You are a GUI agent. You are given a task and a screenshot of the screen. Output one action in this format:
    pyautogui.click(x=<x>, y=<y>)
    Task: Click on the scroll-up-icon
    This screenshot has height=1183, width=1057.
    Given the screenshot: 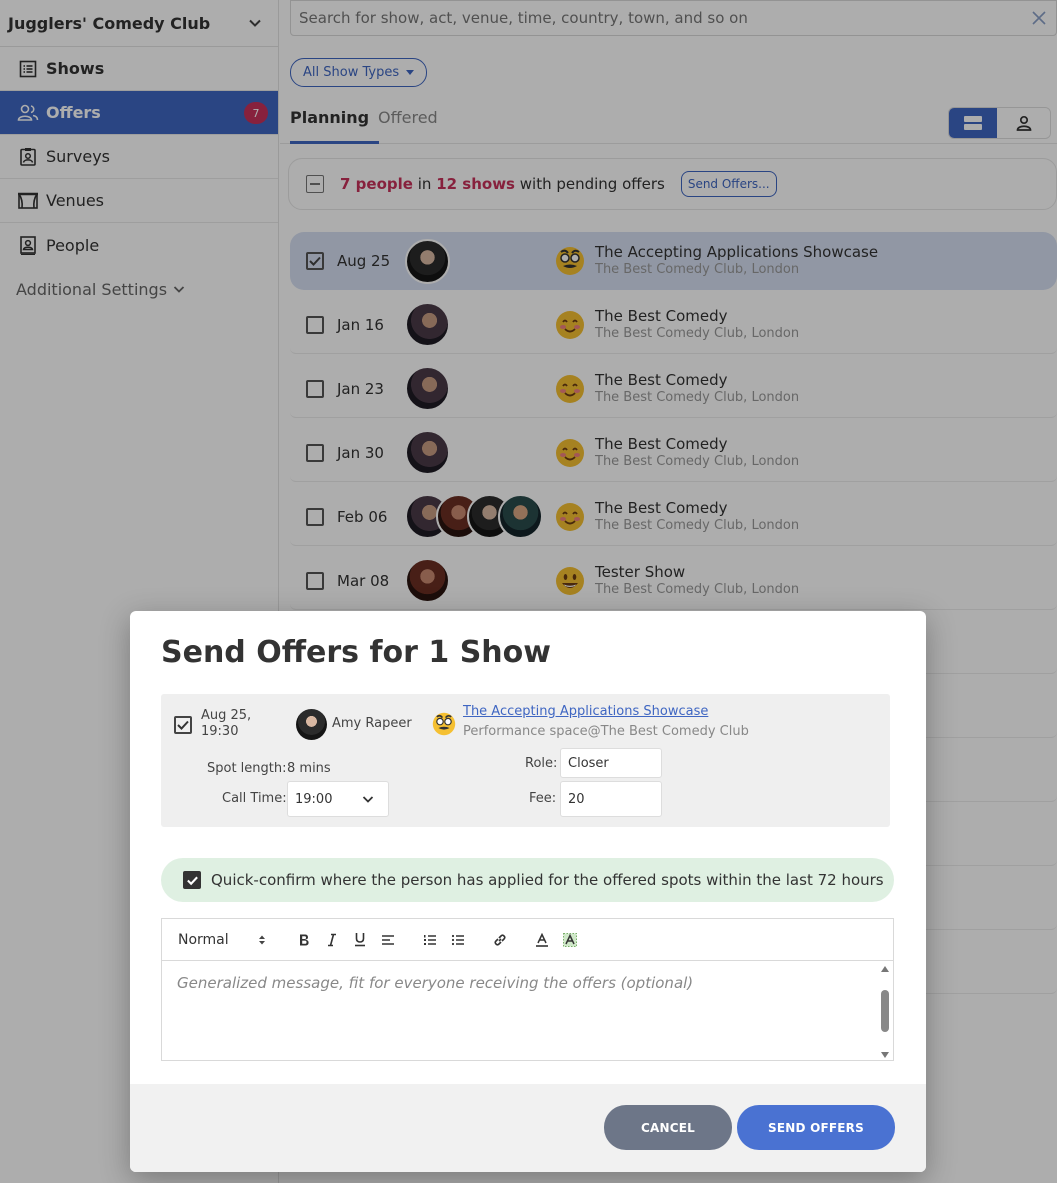 What is the action you would take?
    pyautogui.click(x=885, y=969)
    